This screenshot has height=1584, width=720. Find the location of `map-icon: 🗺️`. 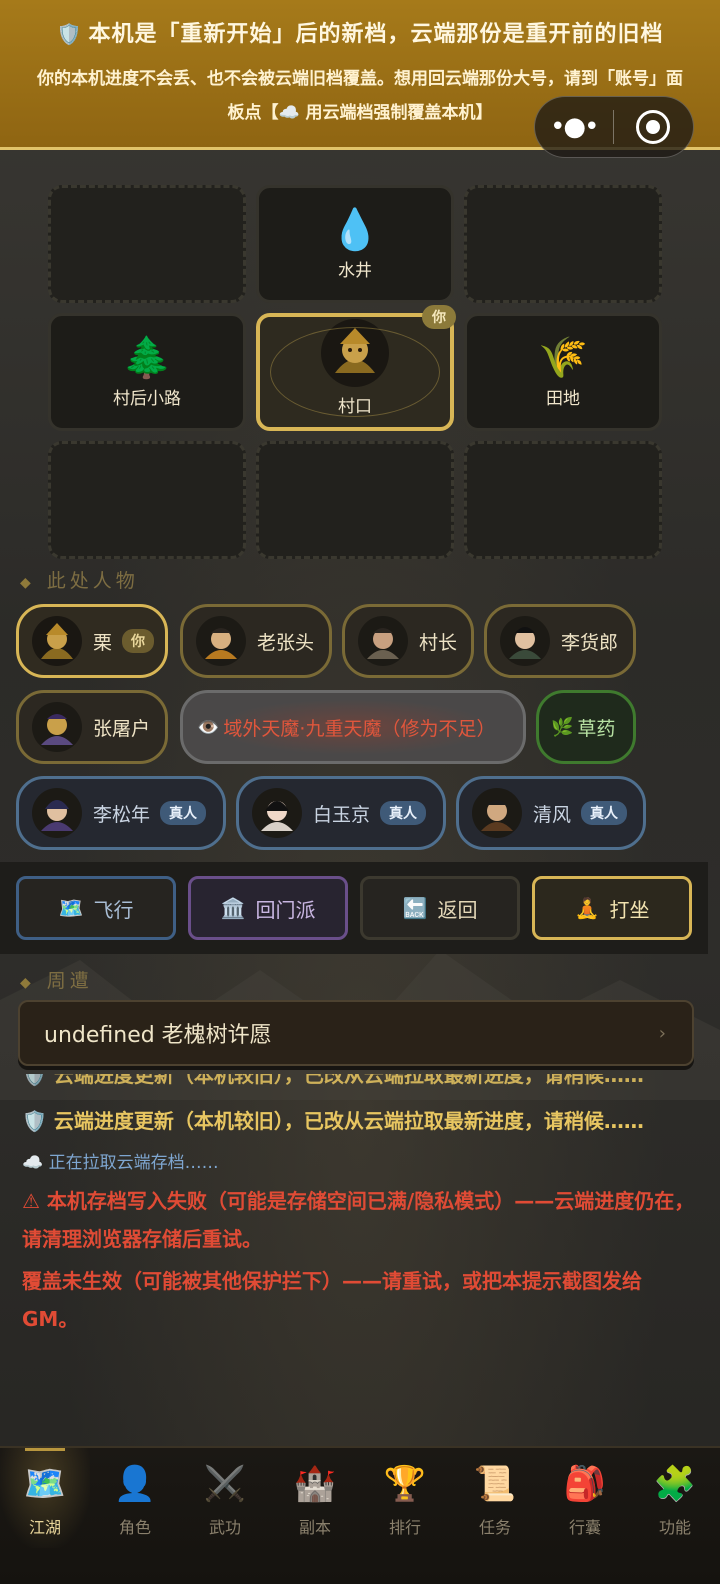

map-icon: 🗺️ is located at coordinates (71, 908).